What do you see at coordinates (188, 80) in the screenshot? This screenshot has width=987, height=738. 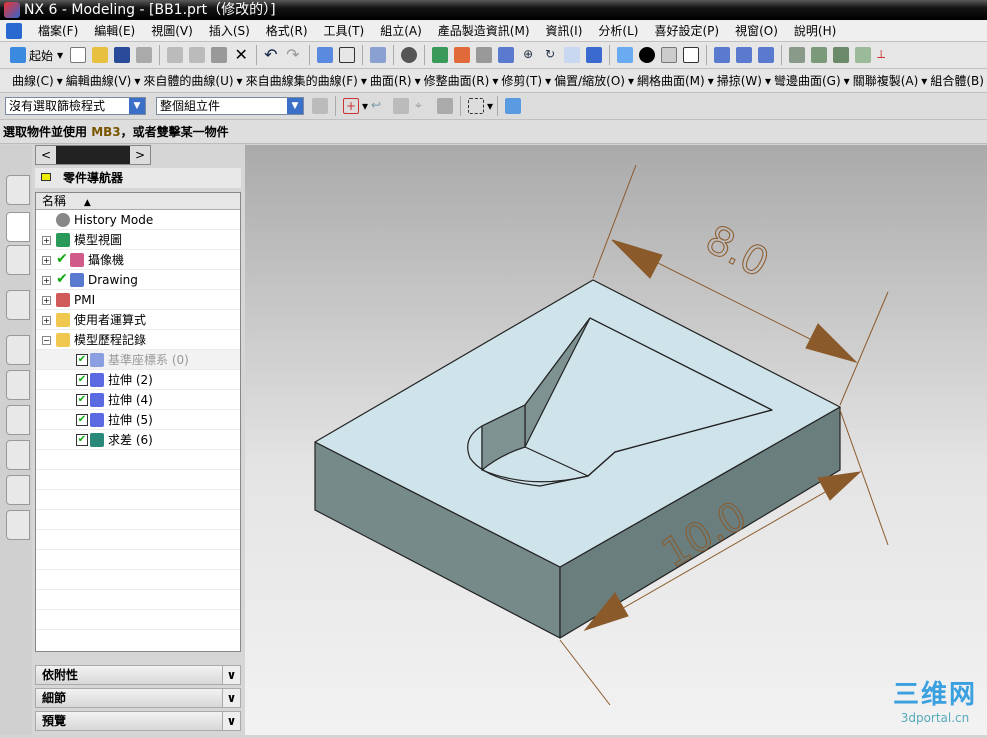 I see `curve-from-body-menu: 來自體的曲線(U)` at bounding box center [188, 80].